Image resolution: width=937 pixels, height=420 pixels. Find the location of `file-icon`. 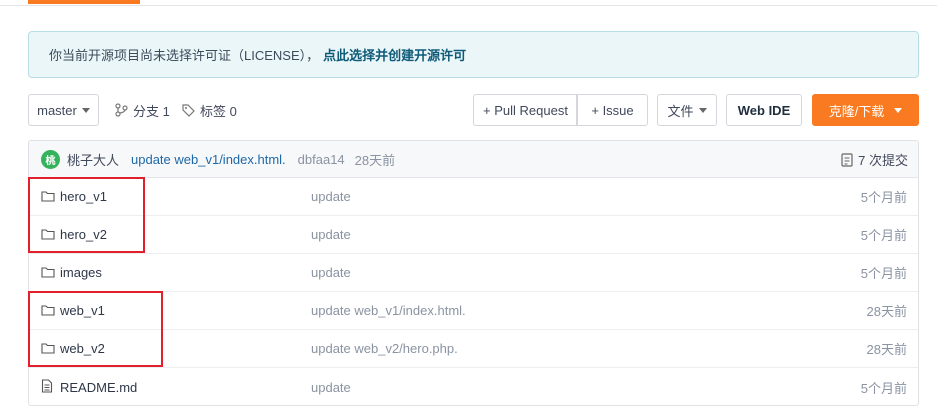

file-icon is located at coordinates (47, 386).